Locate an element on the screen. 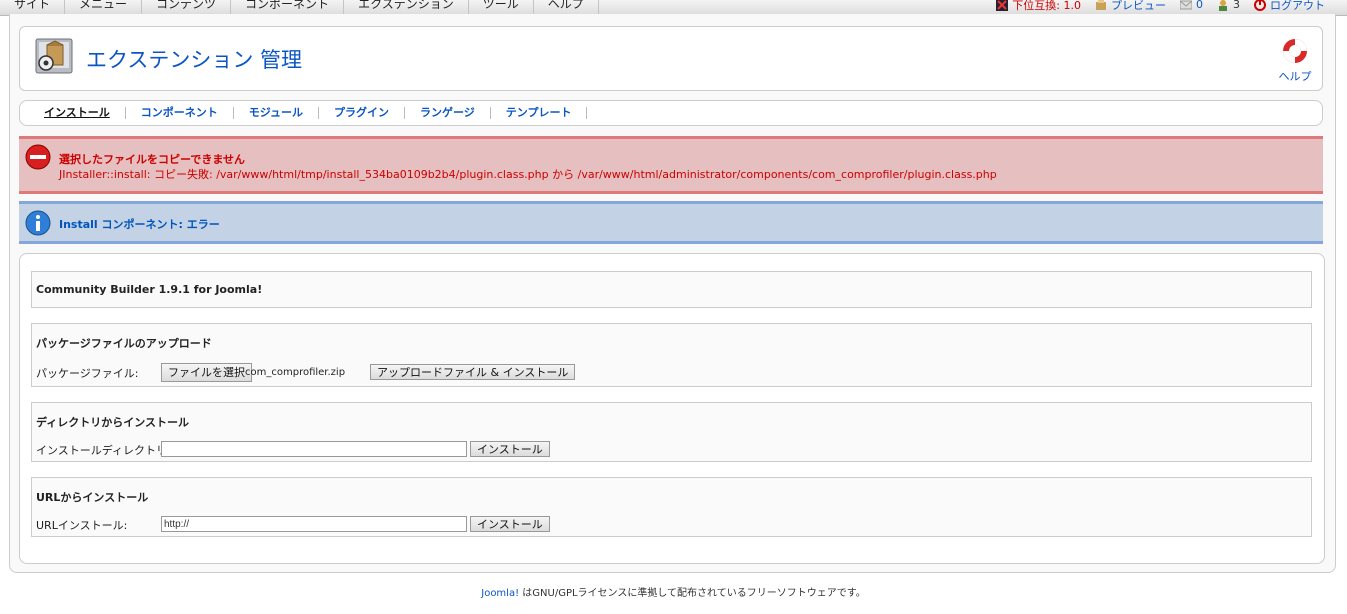  logout-link: ログアウト is located at coordinates (1289, 6).